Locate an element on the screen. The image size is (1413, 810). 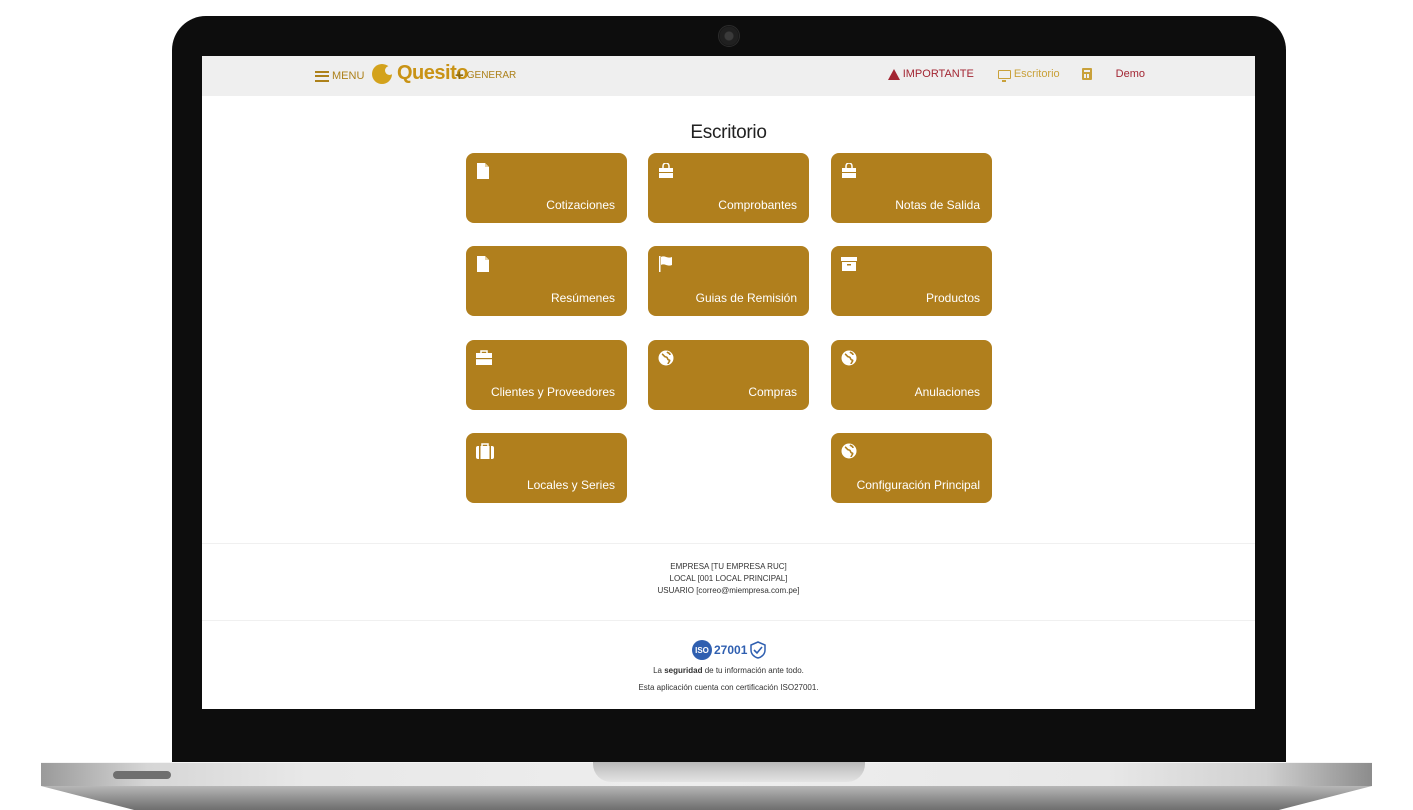
flag-icon is located at coordinates (665, 264).